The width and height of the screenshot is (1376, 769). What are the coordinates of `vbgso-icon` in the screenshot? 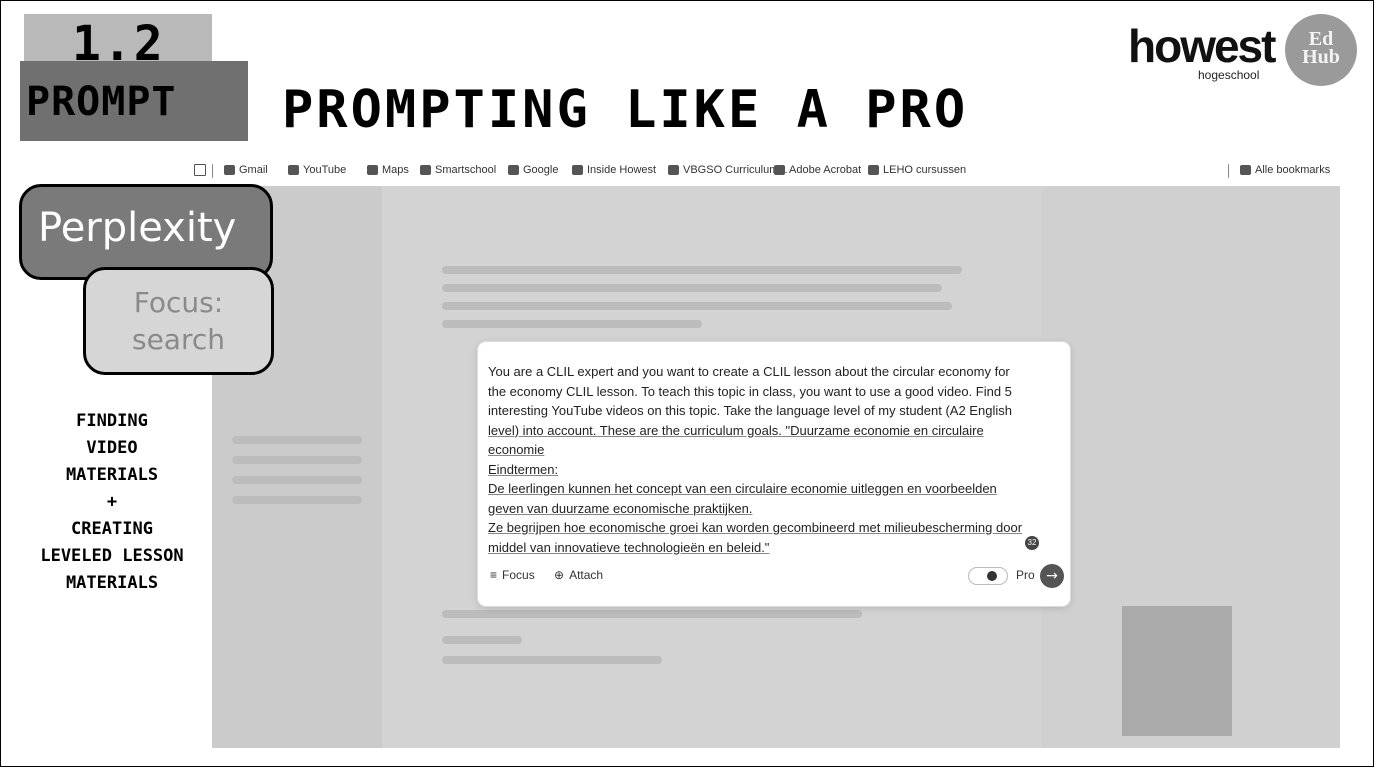 It's located at (673, 170).